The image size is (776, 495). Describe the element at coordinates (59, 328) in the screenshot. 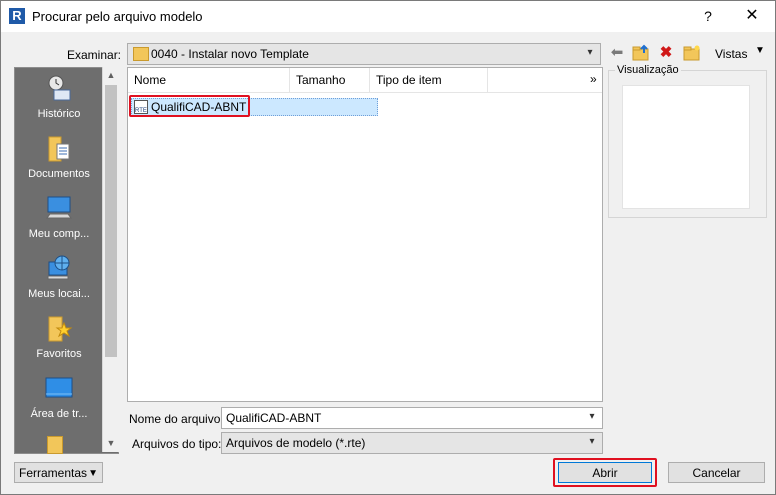

I see `favorites-folder-icon` at that location.